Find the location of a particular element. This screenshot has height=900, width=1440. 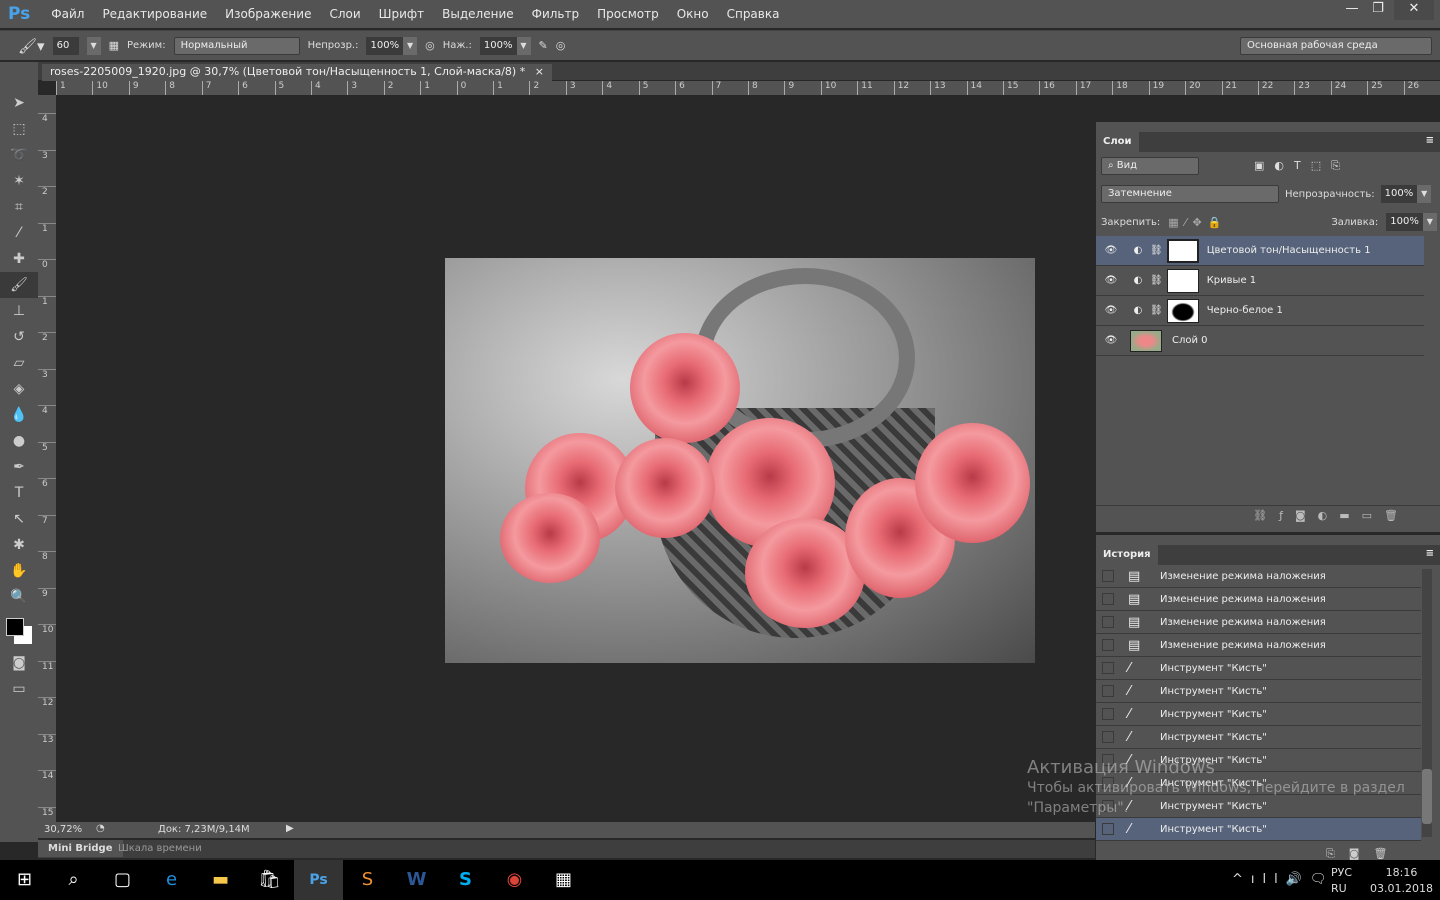

layer-opacity-input: 100% is located at coordinates (1399, 194).